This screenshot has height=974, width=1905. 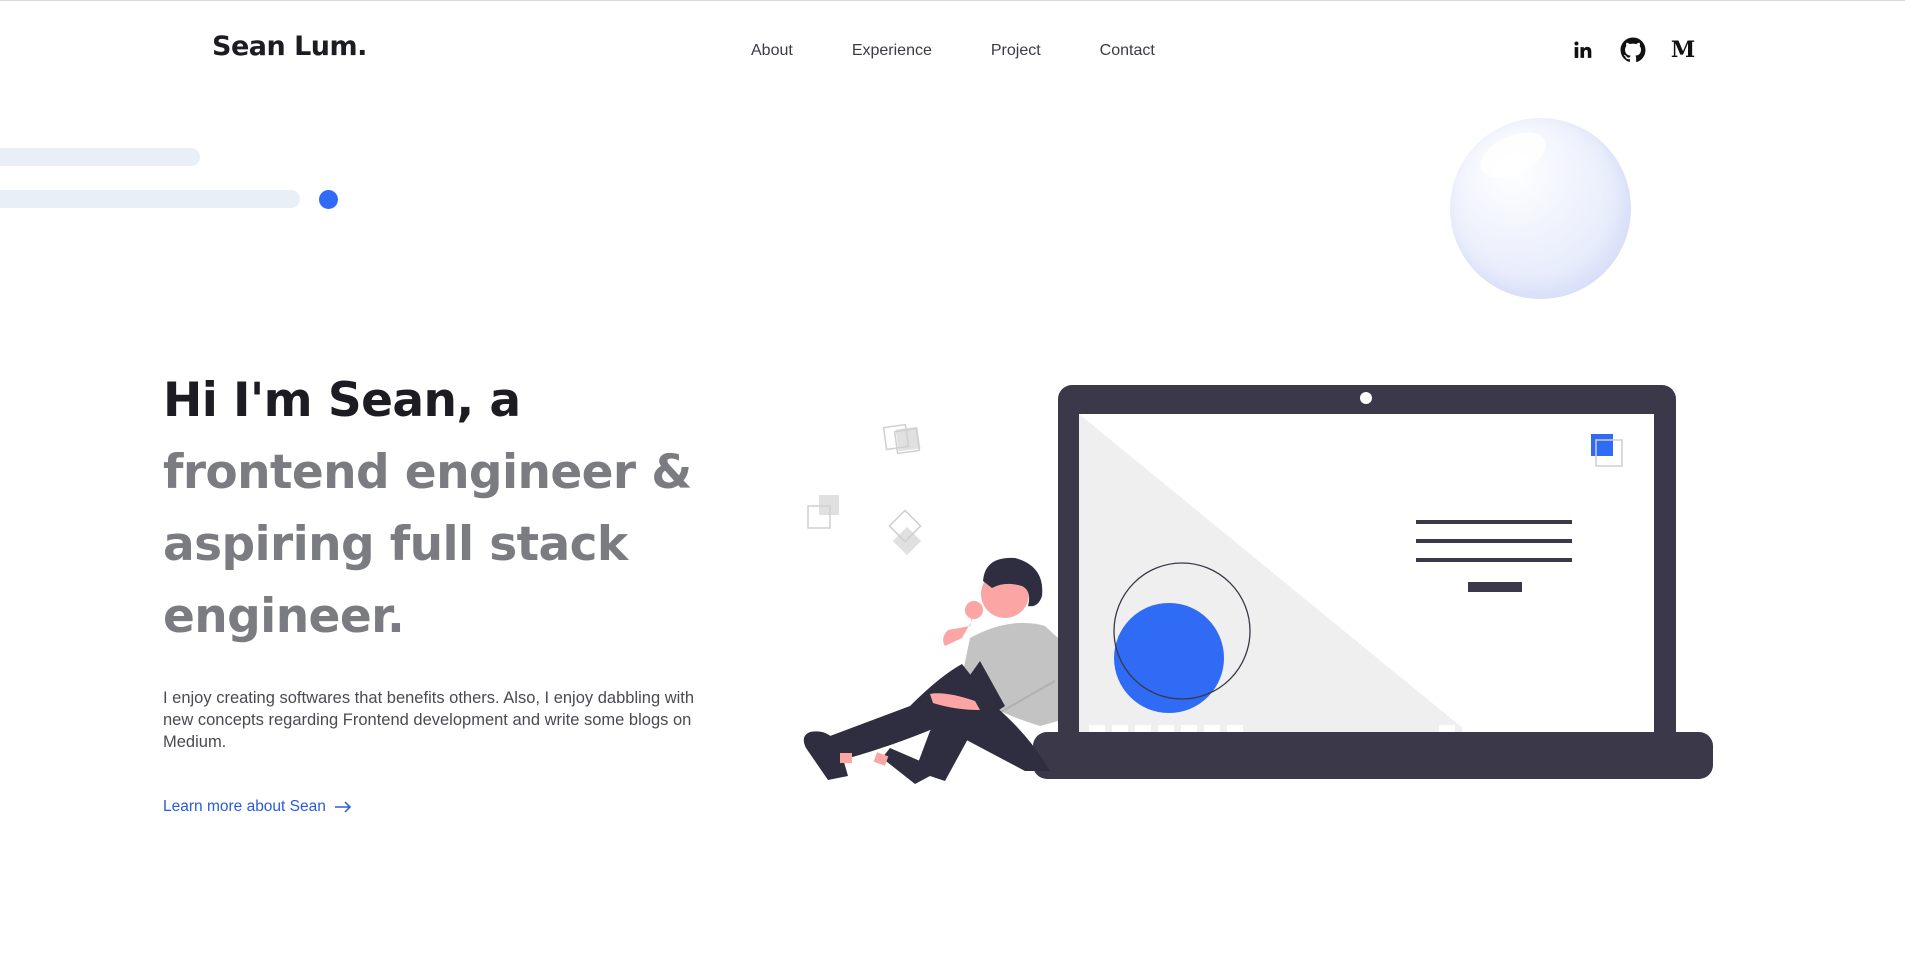 What do you see at coordinates (284, 616) in the screenshot?
I see `hero-title-line-4: engineer.` at bounding box center [284, 616].